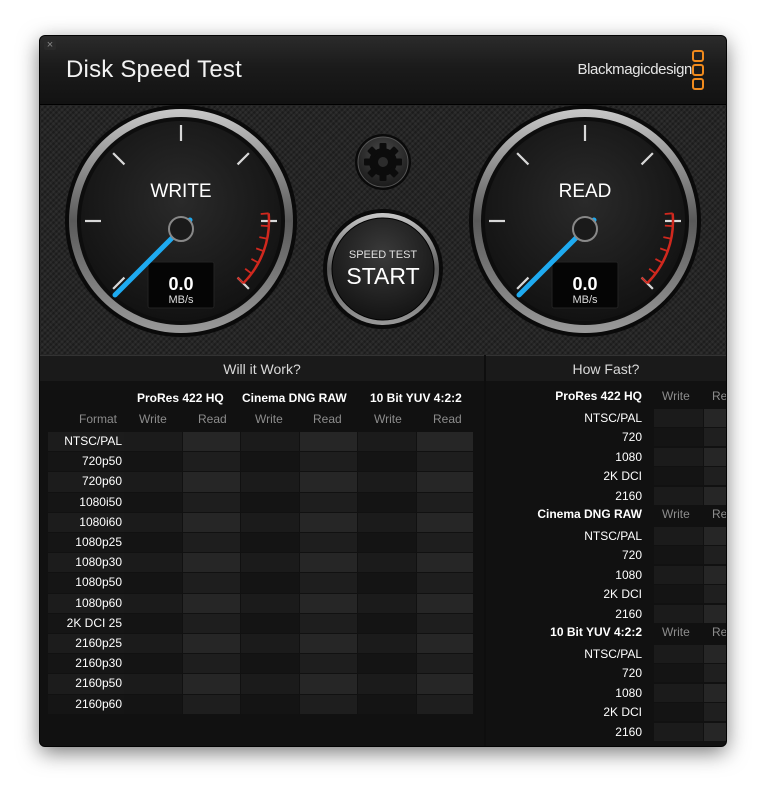 Image resolution: width=766 pixels, height=790 pixels. What do you see at coordinates (416, 398) in the screenshot?
I see `codec-10bit-yuv-header: 10 Bit YUV 4:2:2` at bounding box center [416, 398].